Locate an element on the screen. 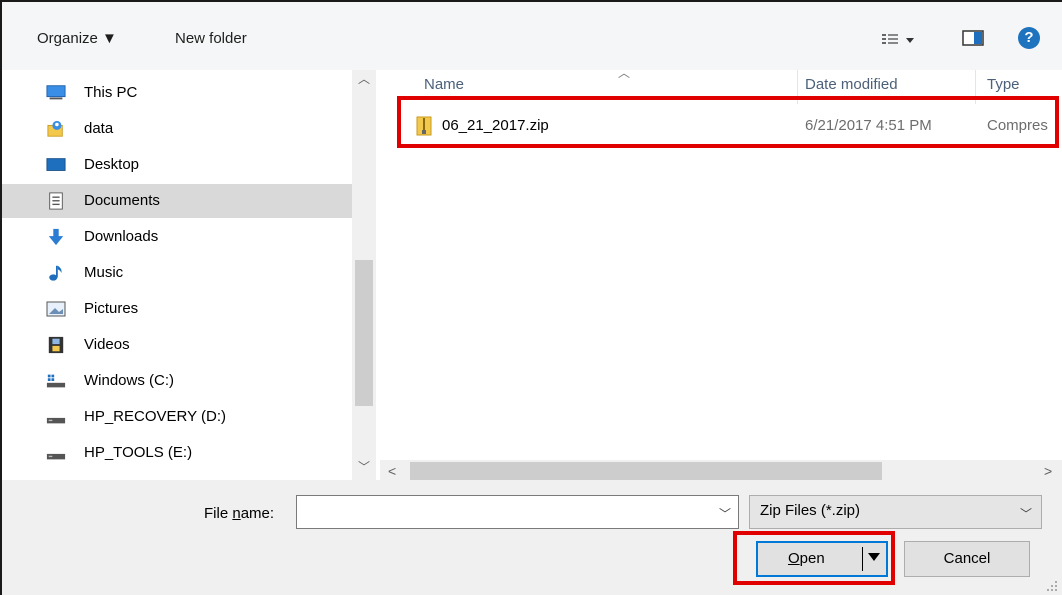 This screenshot has width=1062, height=595. nav-scroll-thumb is located at coordinates (364, 333).